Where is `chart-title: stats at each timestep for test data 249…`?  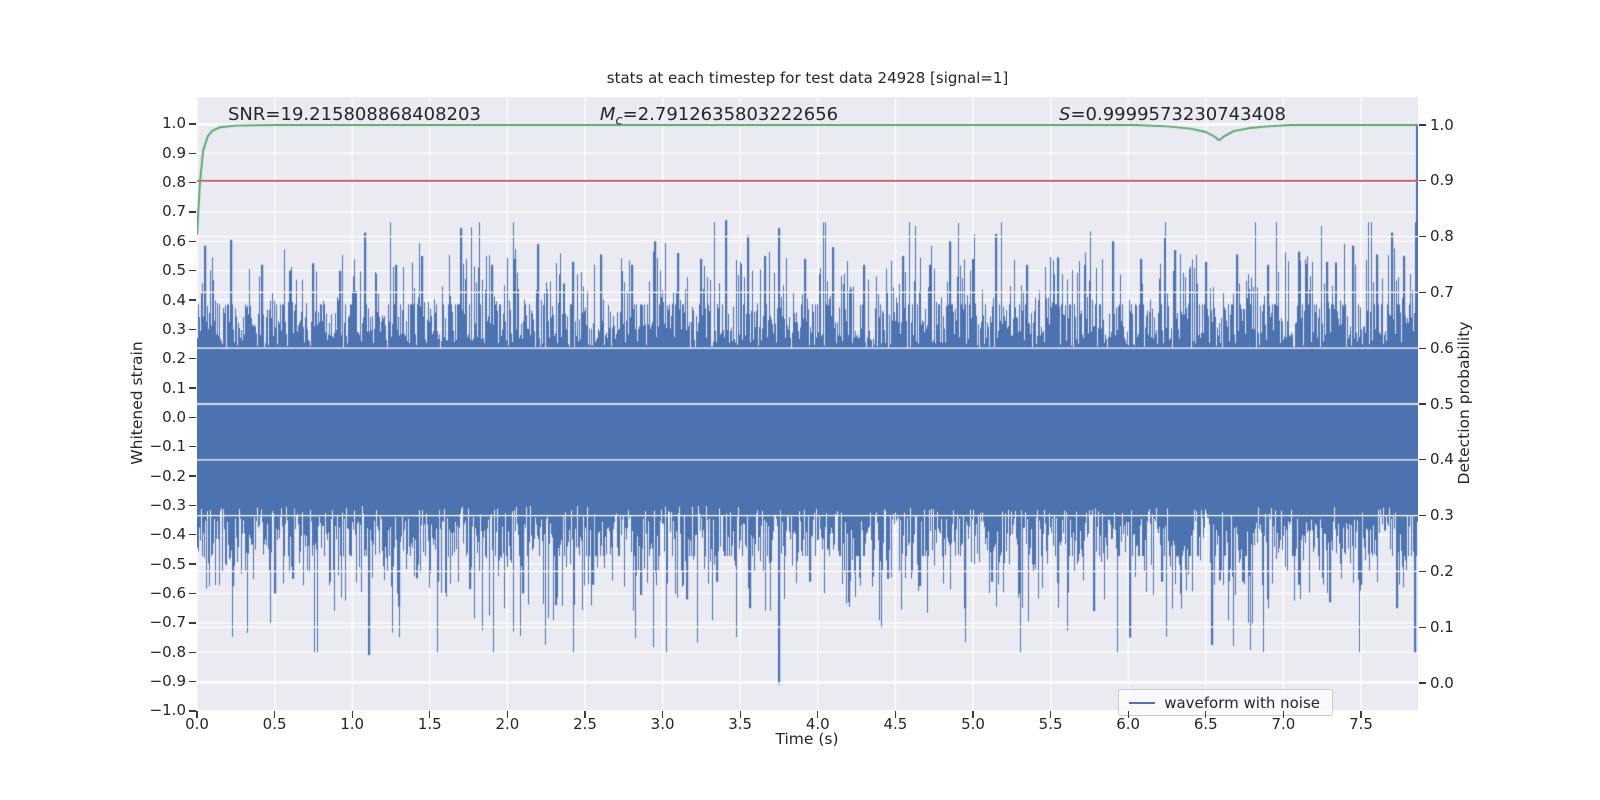
chart-title: stats at each timestep for test data 249… is located at coordinates (807, 78).